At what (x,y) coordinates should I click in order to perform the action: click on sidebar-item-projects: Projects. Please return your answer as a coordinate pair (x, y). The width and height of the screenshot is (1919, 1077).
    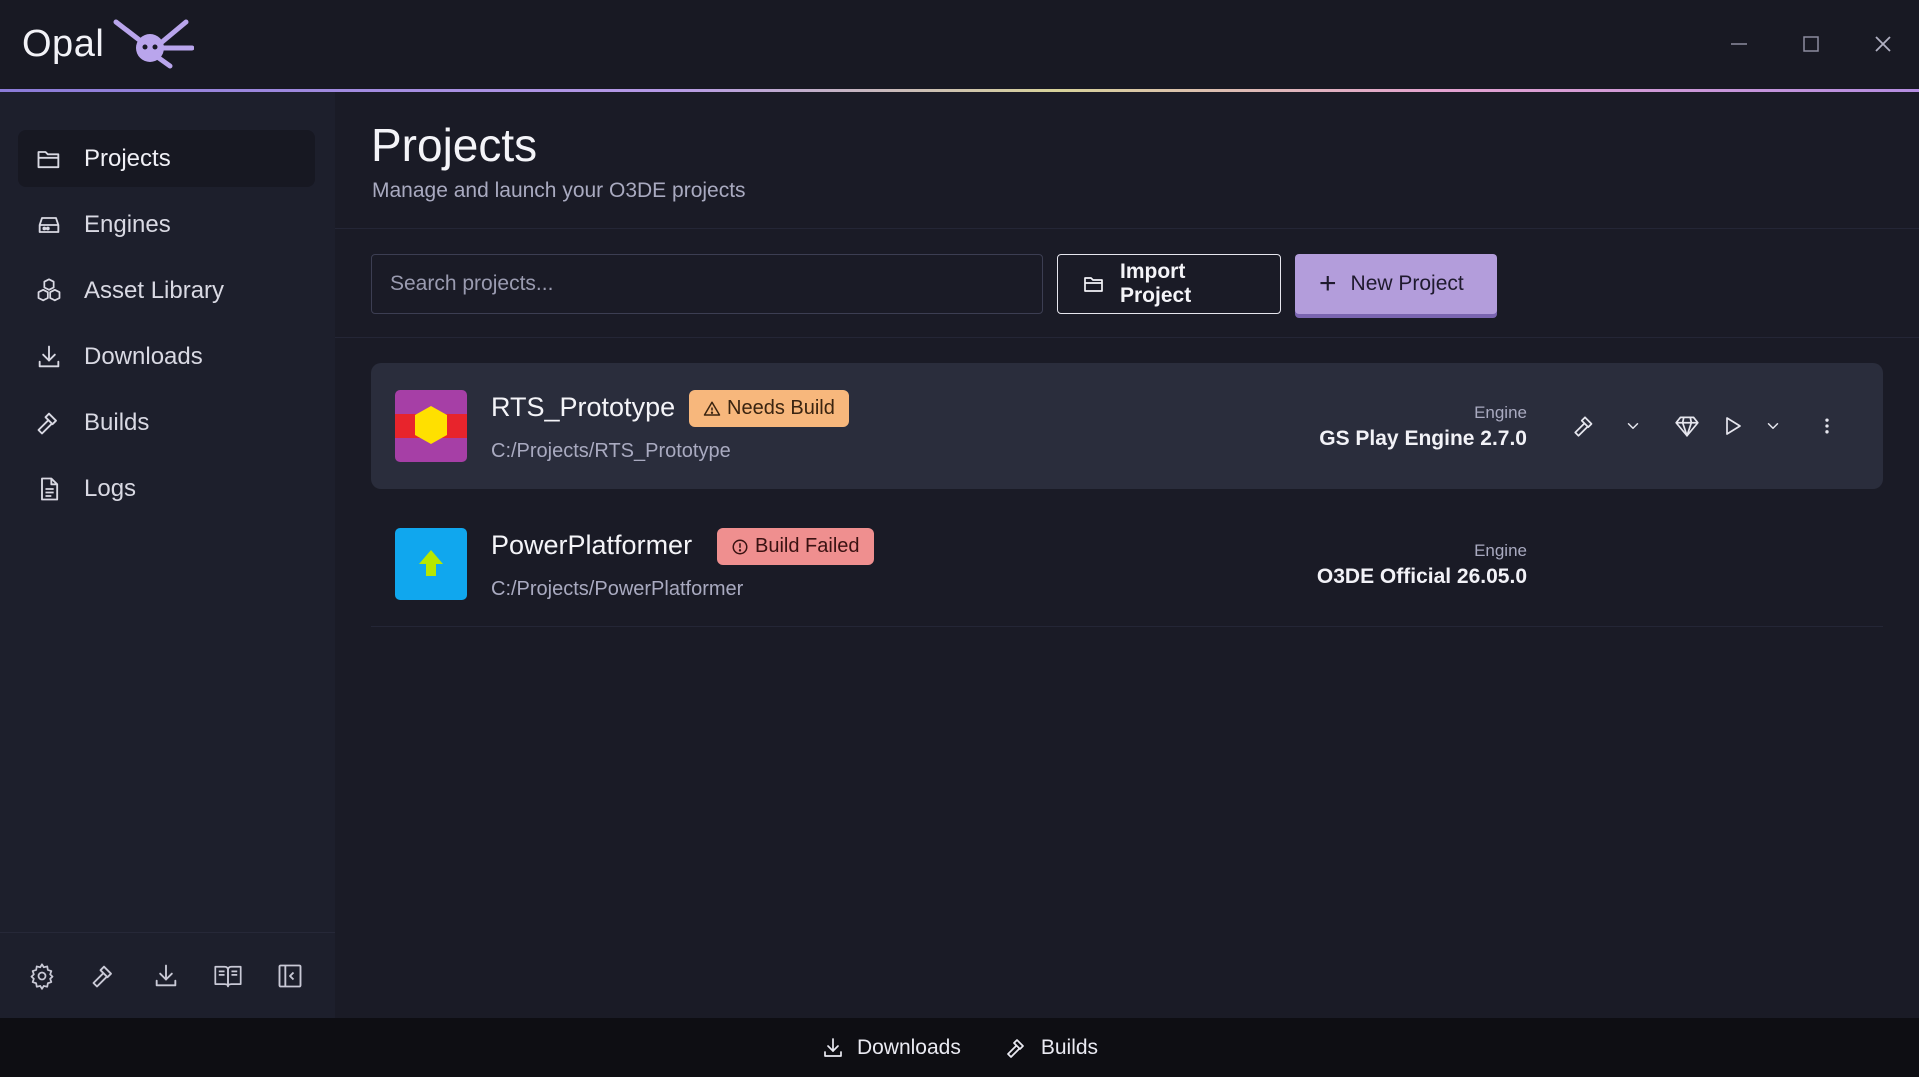
    Looking at the image, I should click on (166, 158).